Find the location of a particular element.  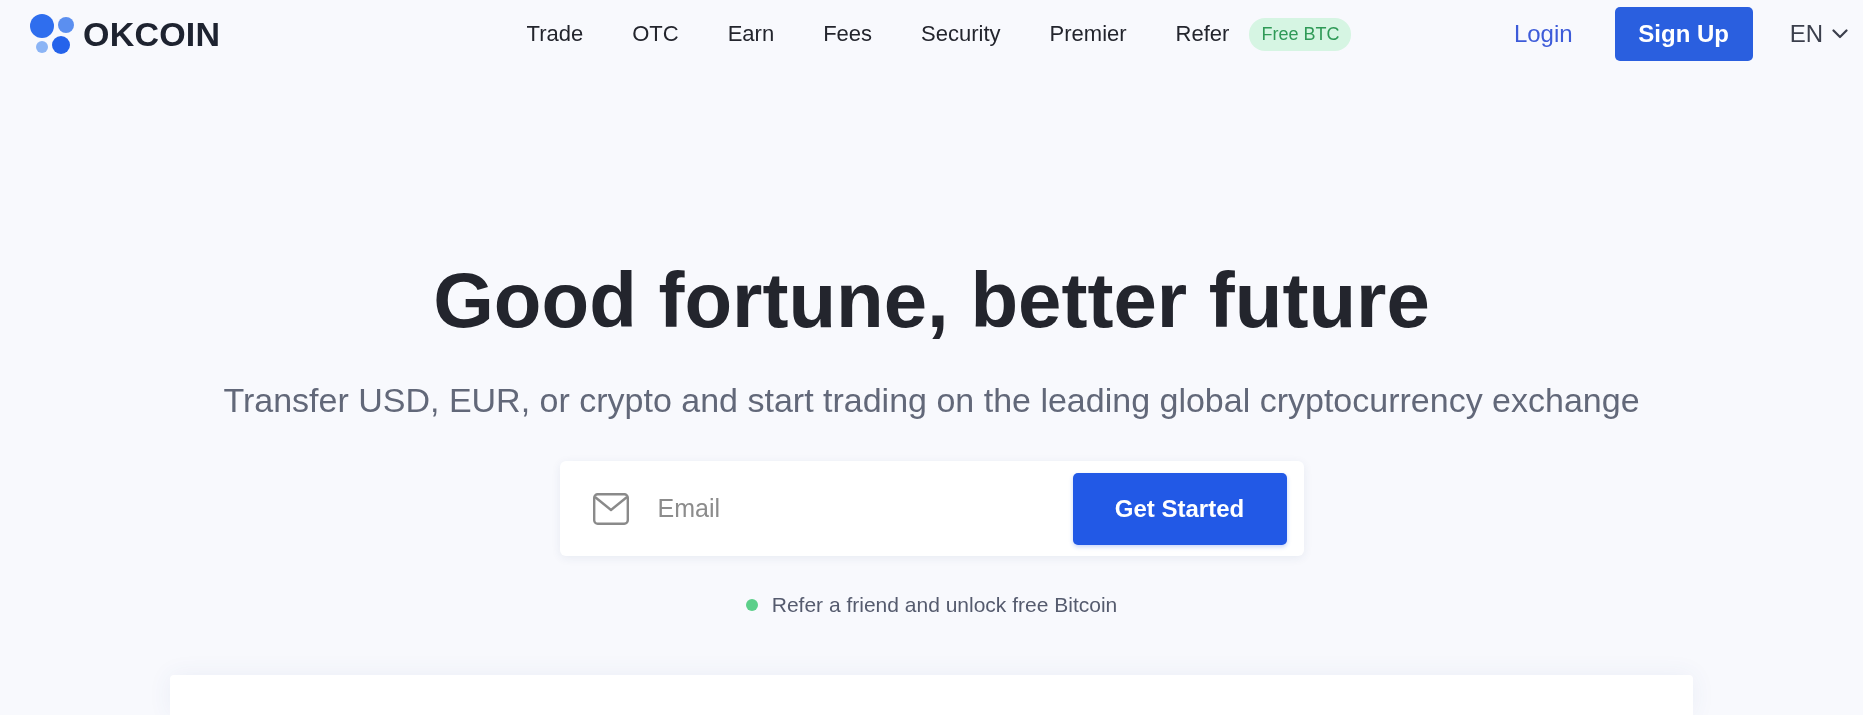

logo-text: OKCOIN is located at coordinates (152, 34).